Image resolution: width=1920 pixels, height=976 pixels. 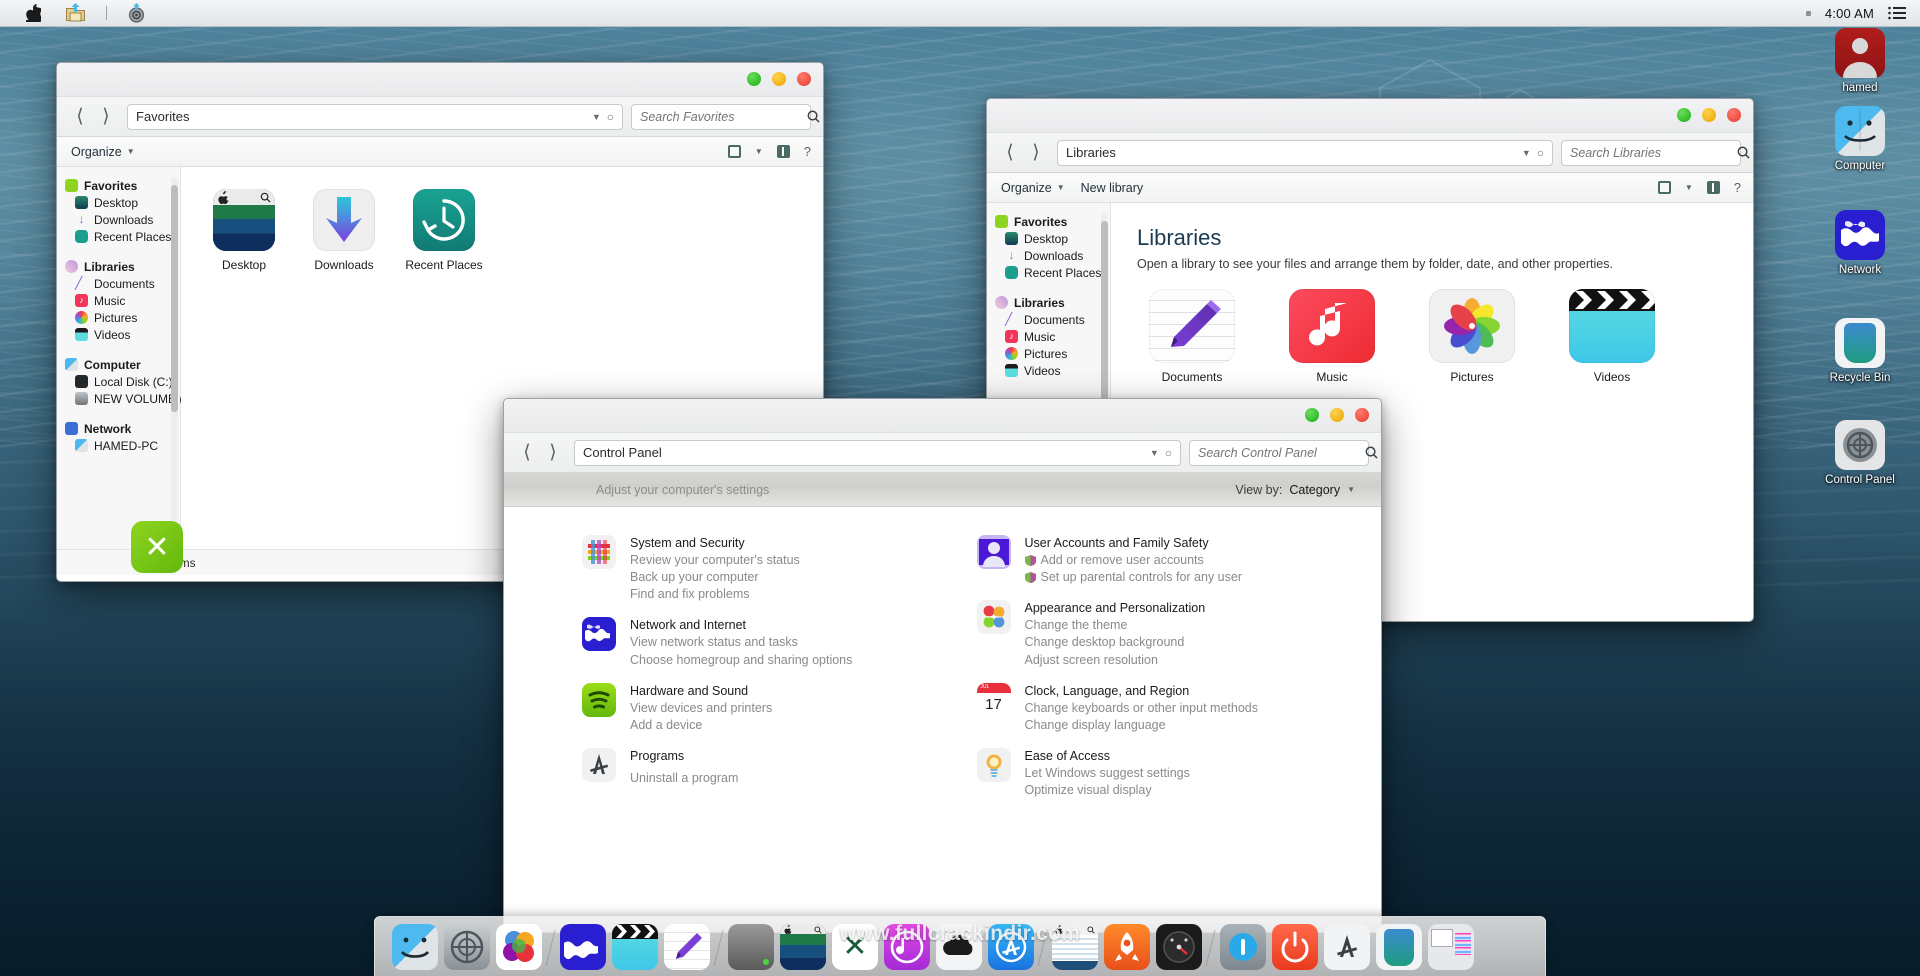 I want to click on sidebar-item-local-disk: Local Disk (C:), so click(x=118, y=381).